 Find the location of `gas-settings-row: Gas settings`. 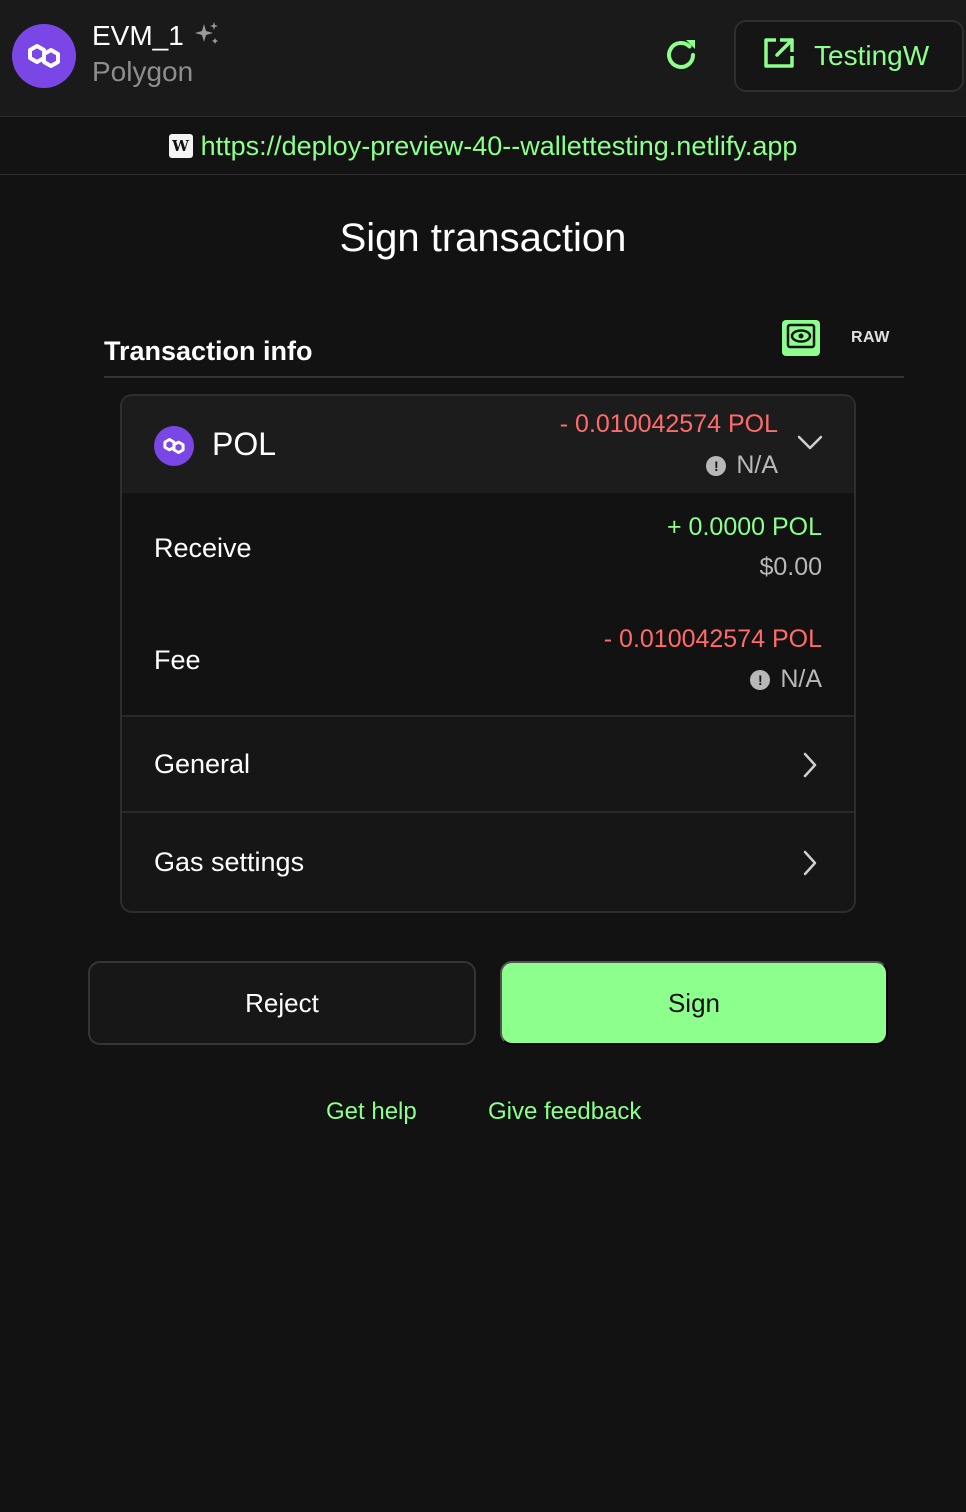

gas-settings-row: Gas settings is located at coordinates (488, 863).